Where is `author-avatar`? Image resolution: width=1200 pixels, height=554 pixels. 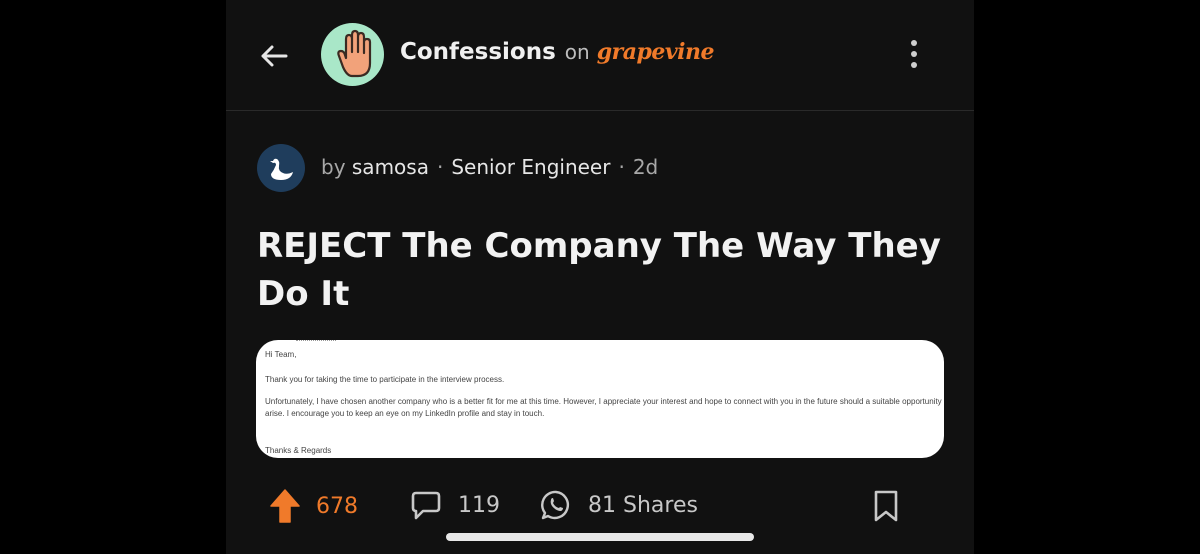
author-avatar is located at coordinates (281, 168).